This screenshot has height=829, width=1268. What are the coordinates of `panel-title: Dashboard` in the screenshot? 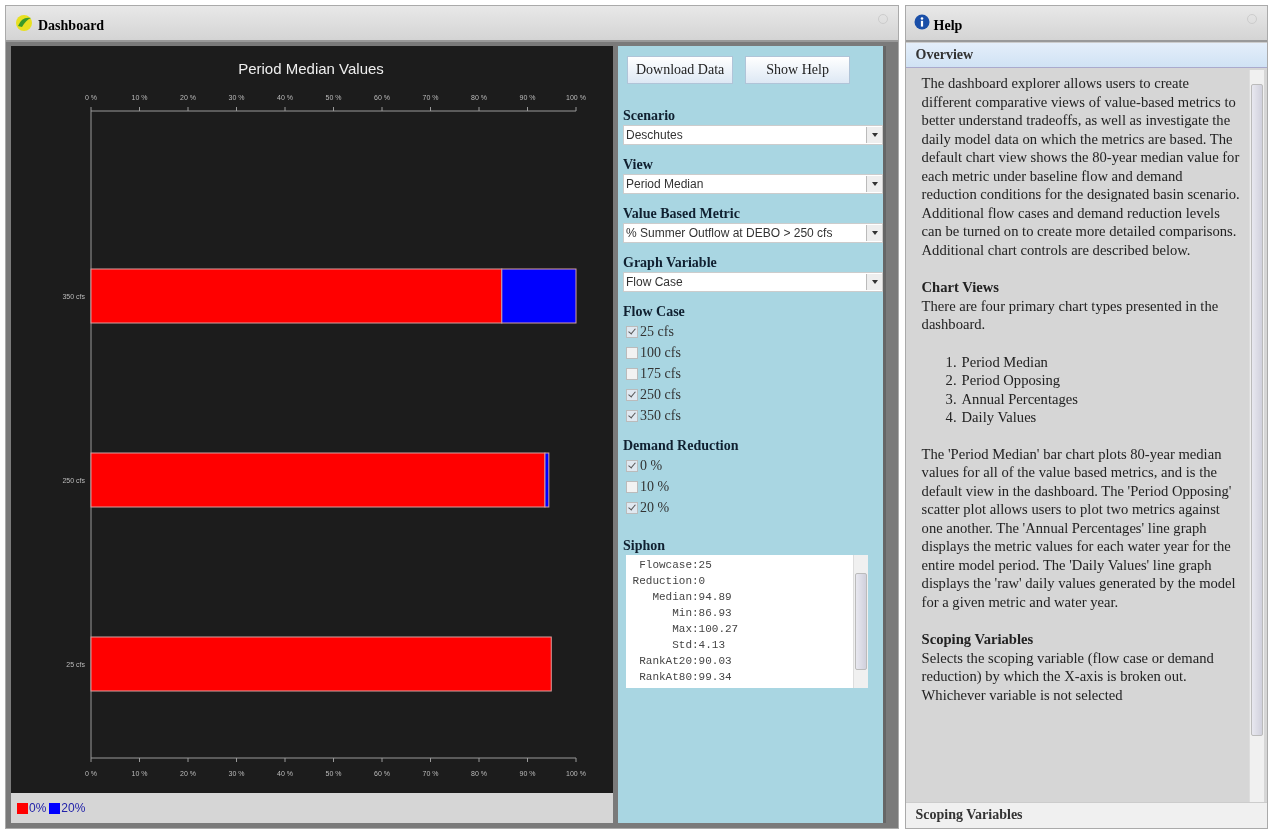 It's located at (71, 26).